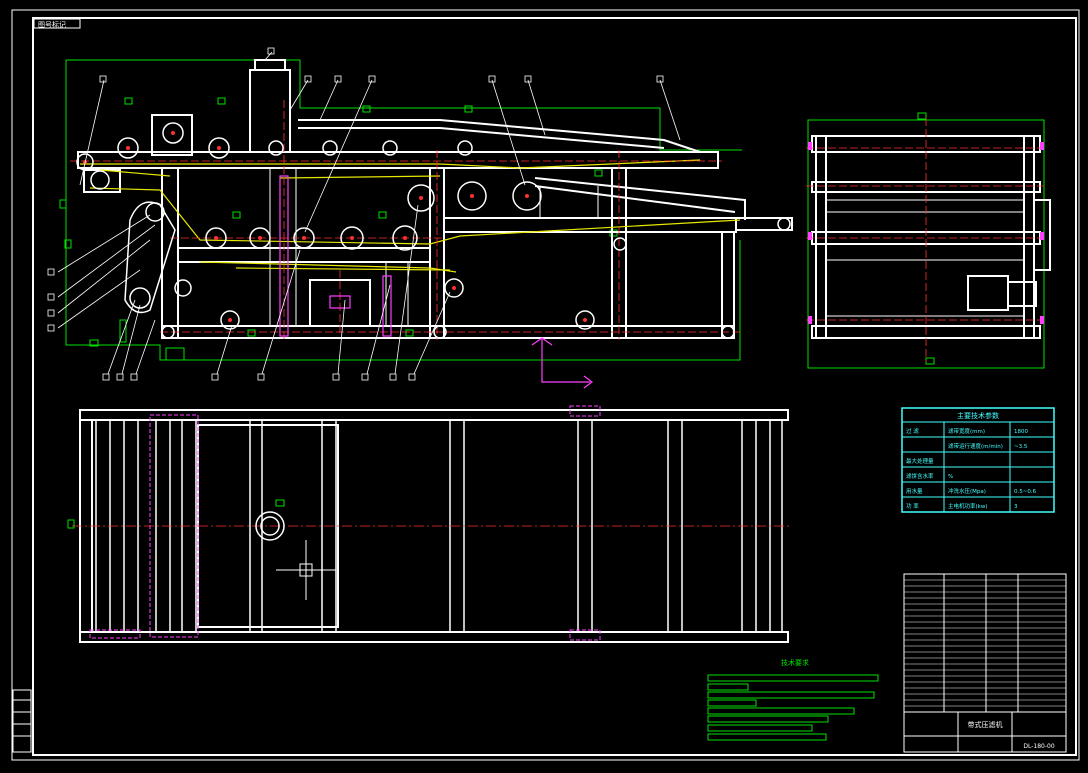 Image resolution: width=1088 pixels, height=773 pixels. Describe the element at coordinates (975, 446) in the screenshot. I see `spec-row-label: 滤带运行速度(m/min)` at that location.